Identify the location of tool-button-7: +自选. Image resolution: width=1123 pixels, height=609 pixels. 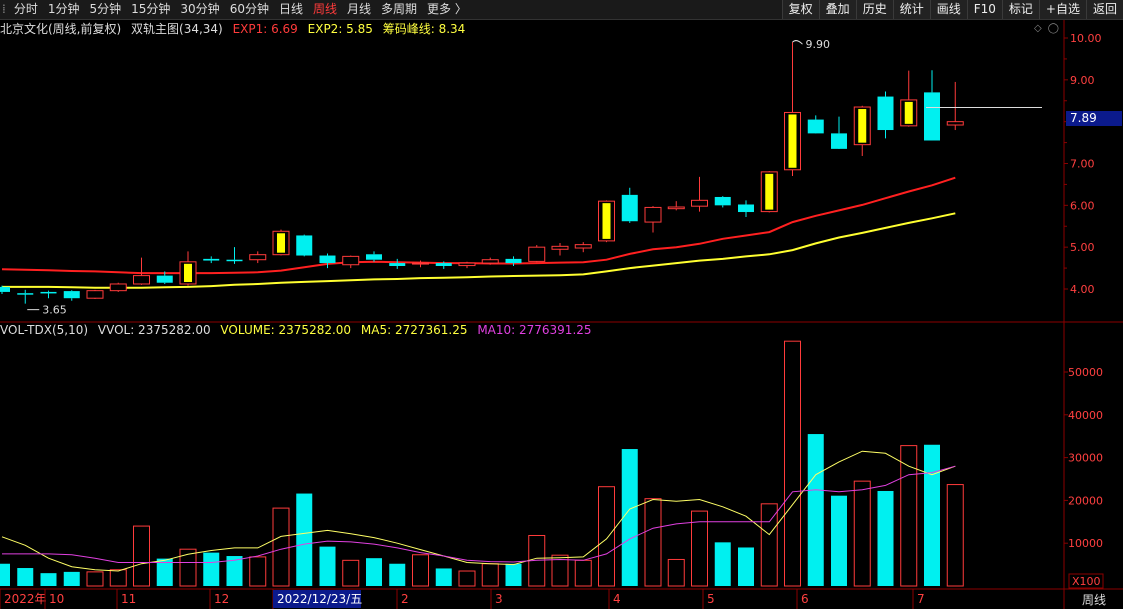
(1062, 9).